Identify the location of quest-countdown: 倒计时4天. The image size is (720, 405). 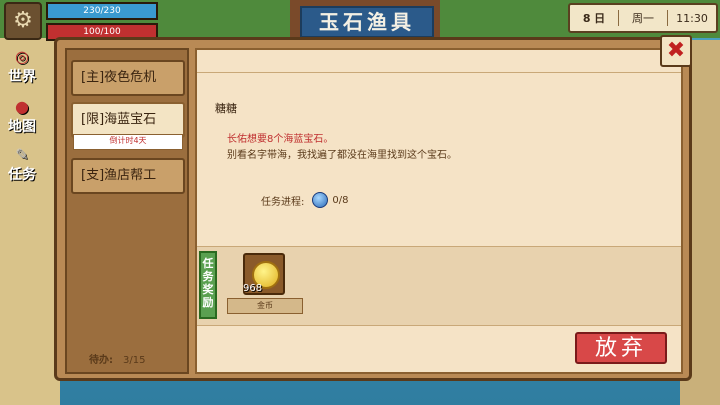
(128, 142).